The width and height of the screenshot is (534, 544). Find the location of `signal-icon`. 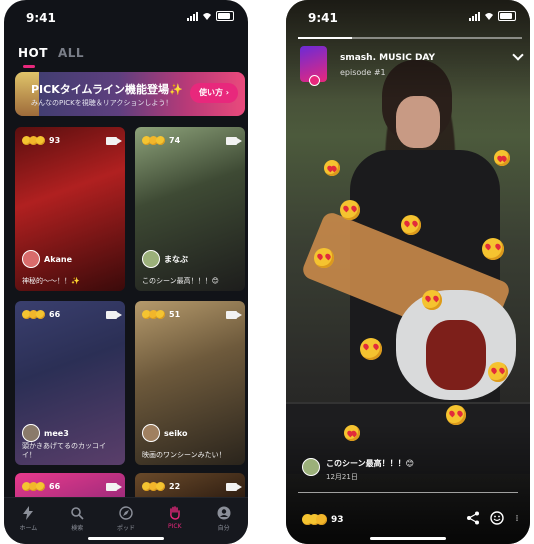

signal-icon is located at coordinates (474, 16).